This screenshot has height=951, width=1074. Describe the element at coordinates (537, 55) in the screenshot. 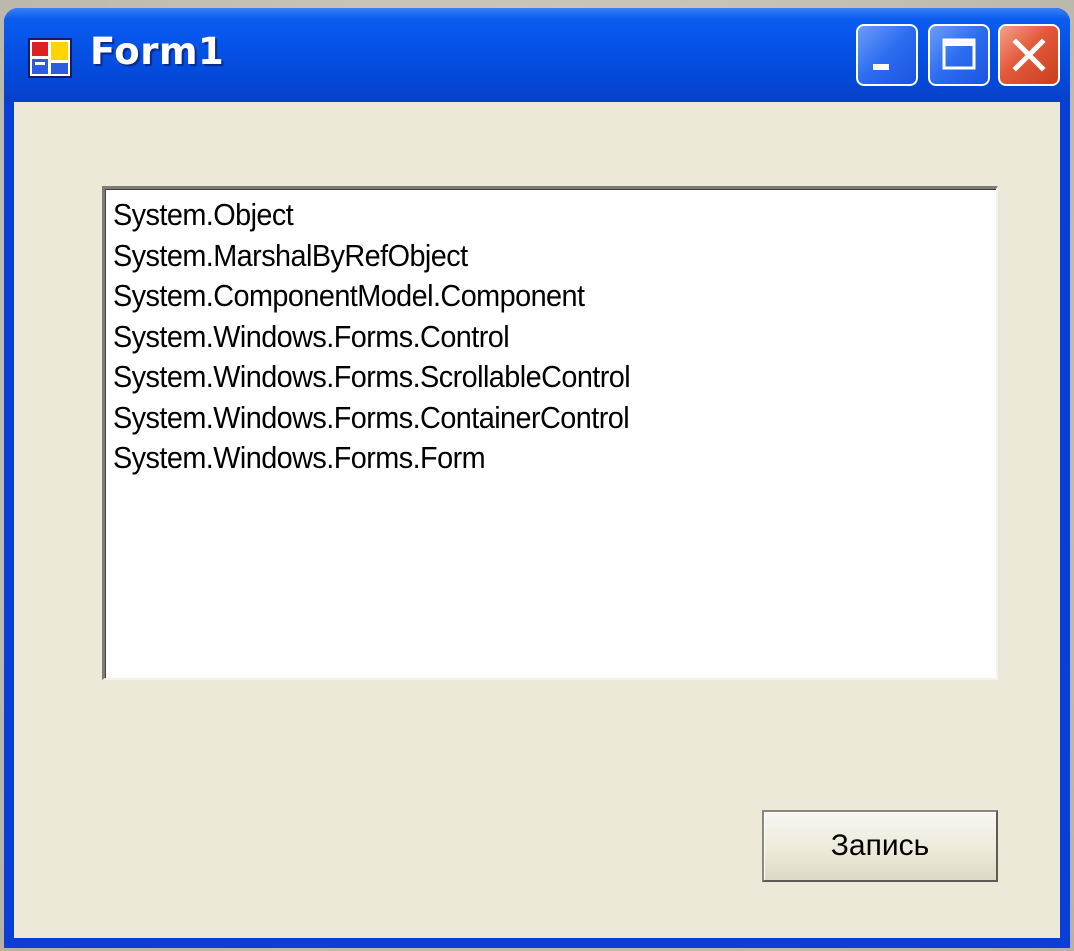

I see `title-bar: Form1` at that location.